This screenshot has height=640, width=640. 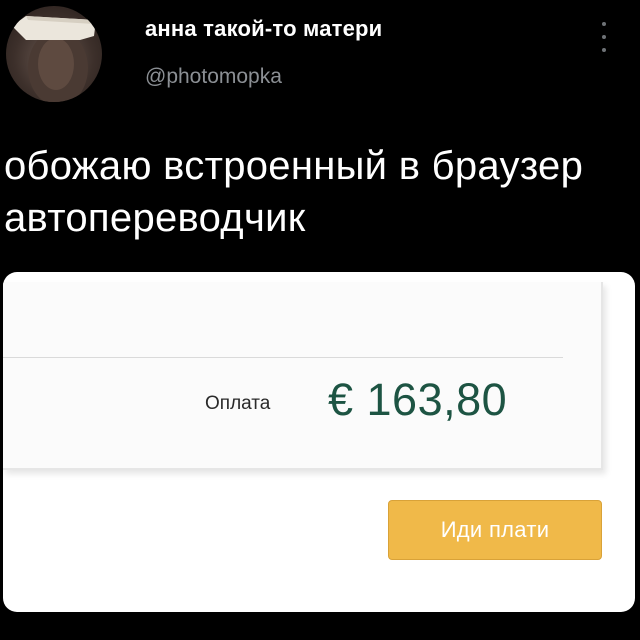 I want to click on more-options-icon, so click(x=604, y=37).